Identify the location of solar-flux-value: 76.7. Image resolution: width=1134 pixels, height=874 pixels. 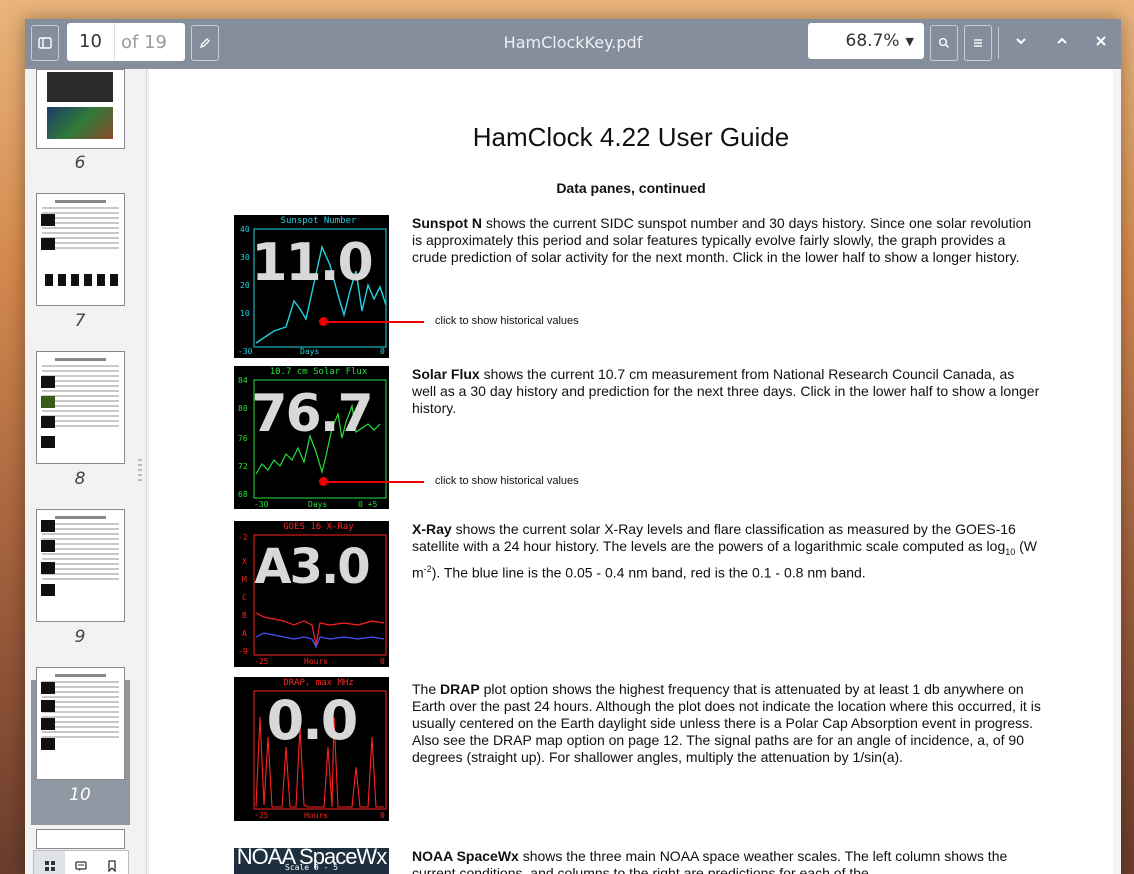
(312, 414).